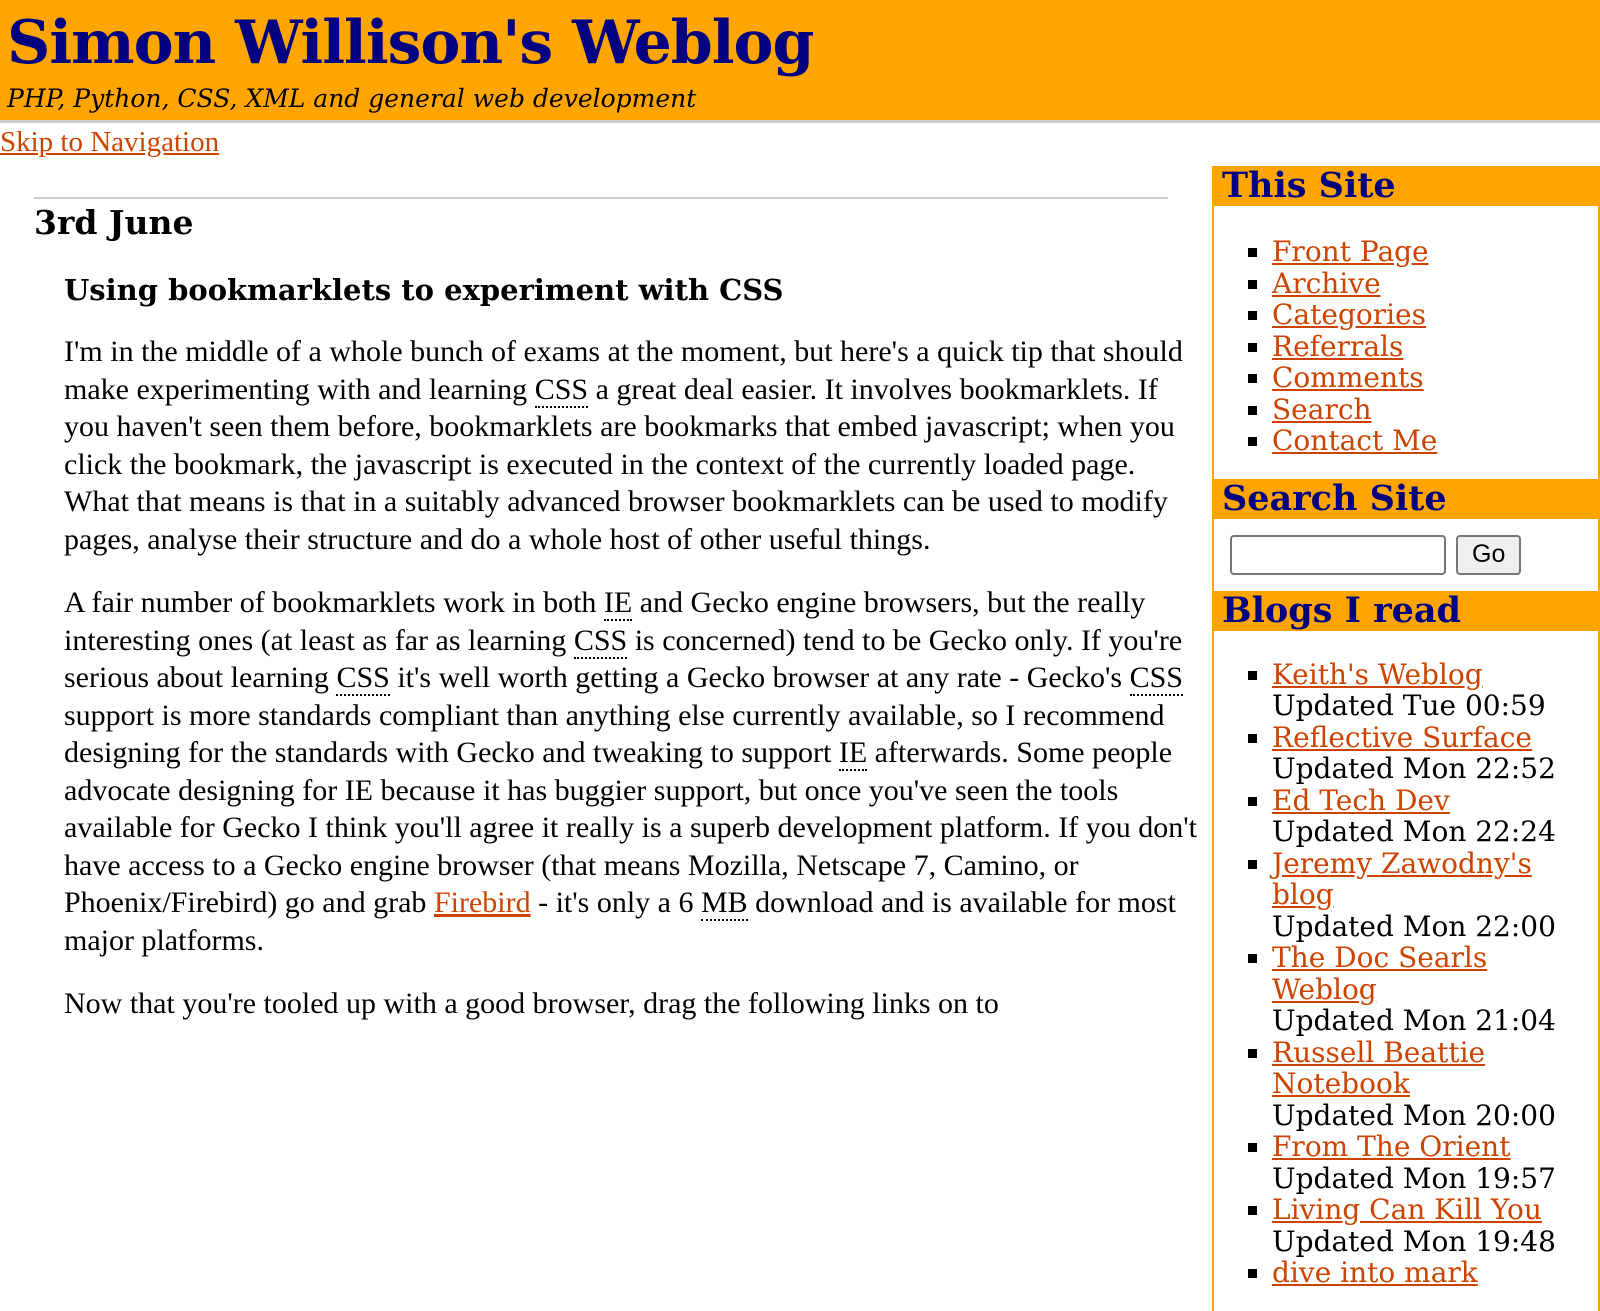 The height and width of the screenshot is (1311, 1600). What do you see at coordinates (1414, 1115) in the screenshot?
I see `blog-updated-time: Updated Mon 20:00` at bounding box center [1414, 1115].